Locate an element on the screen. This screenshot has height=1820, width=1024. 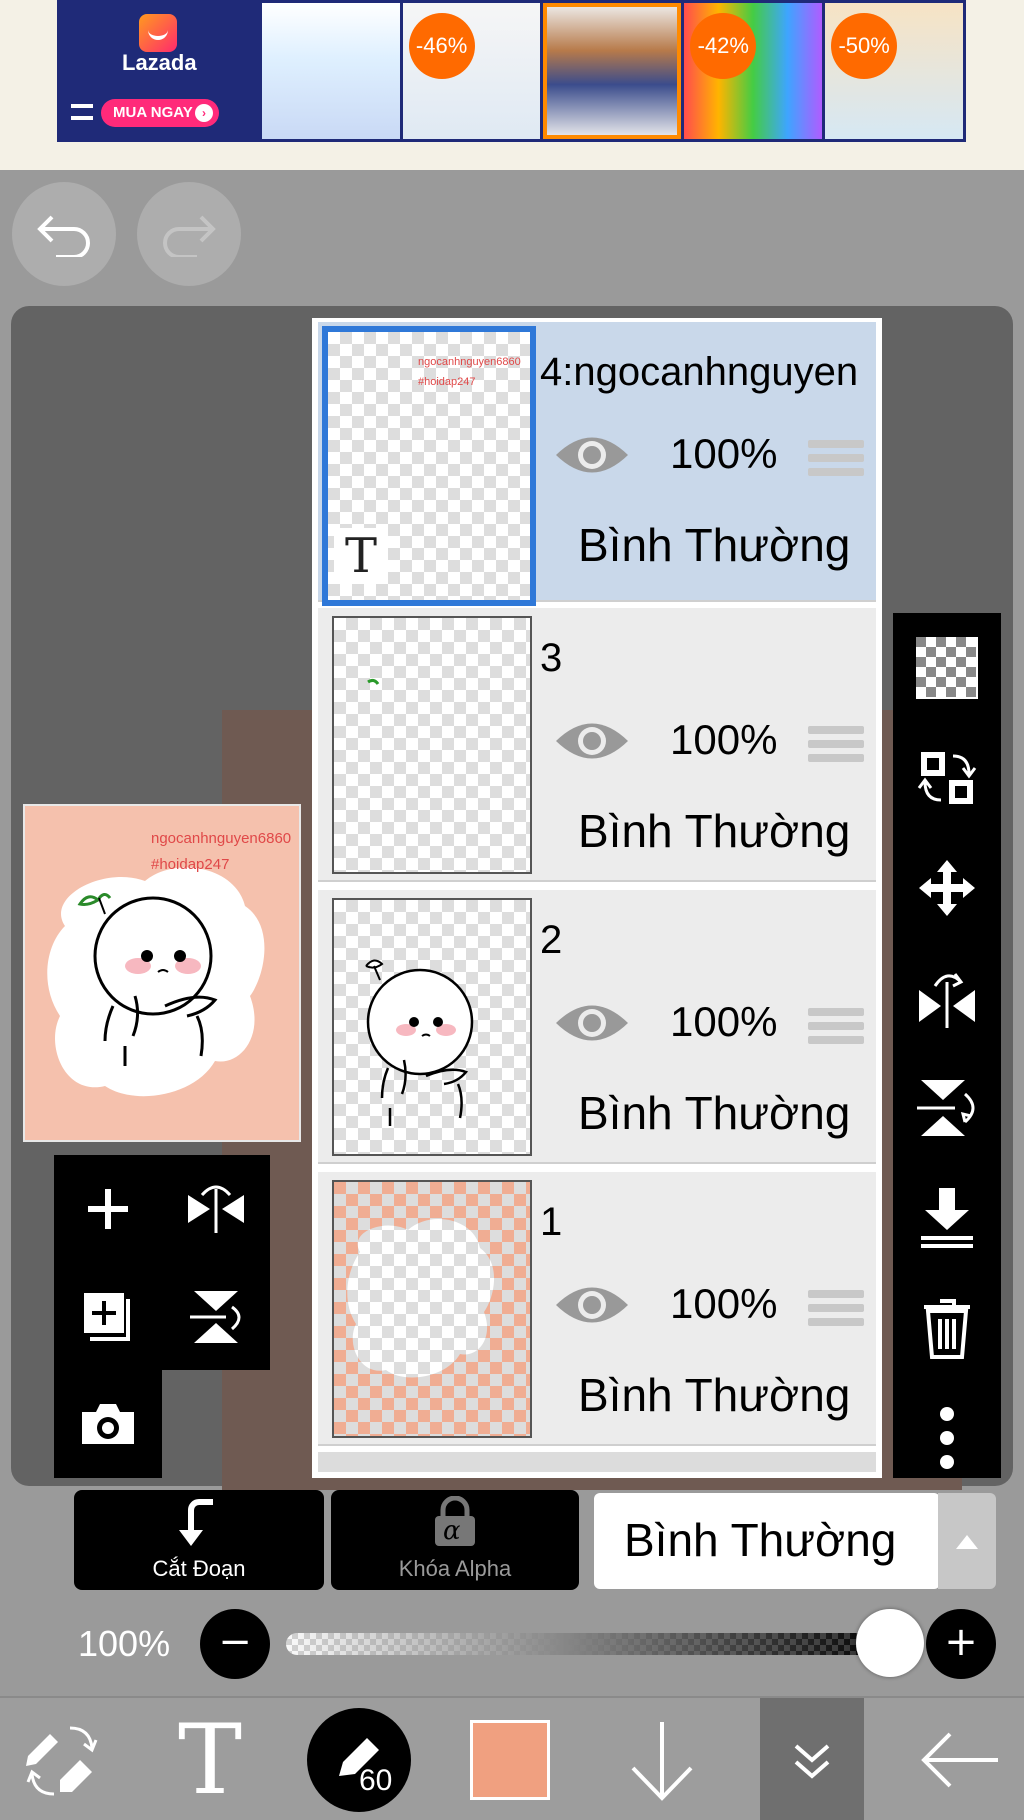
discount-badge: -42% is located at coordinates (723, 46).